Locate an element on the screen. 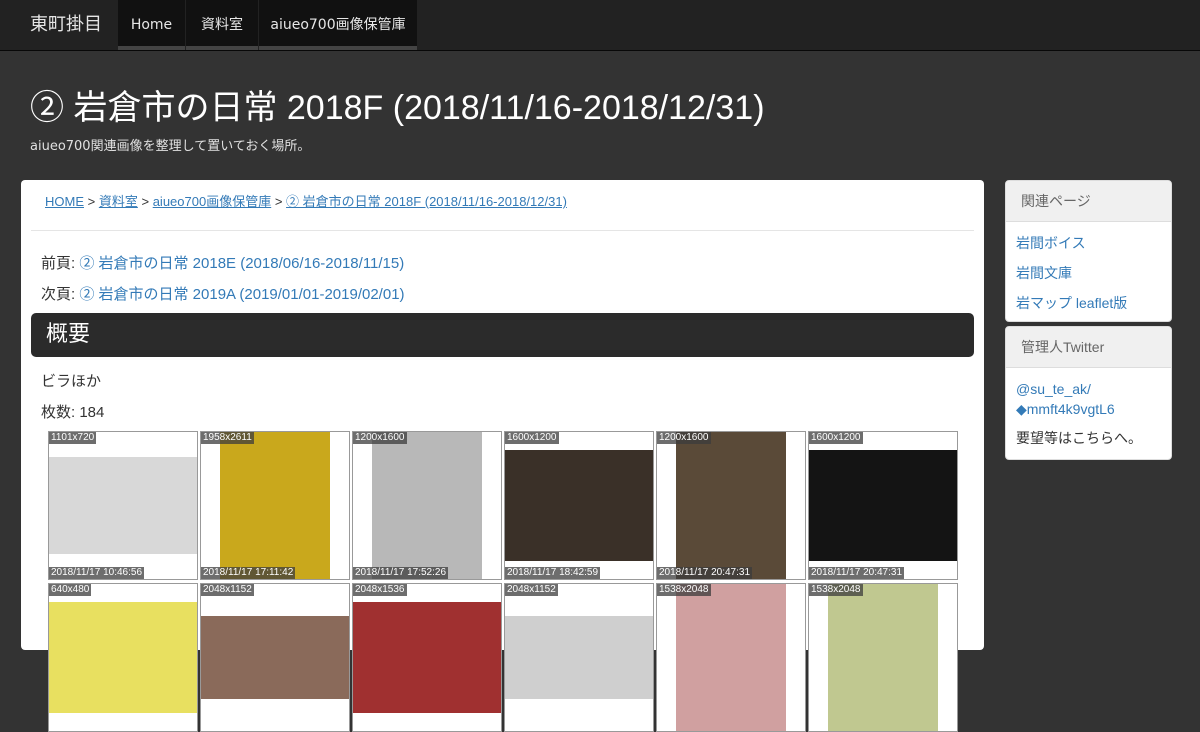 The height and width of the screenshot is (732, 1200). page-subtitle: aiueo700関連画像を整理して置いておく場所。 is located at coordinates (170, 146).